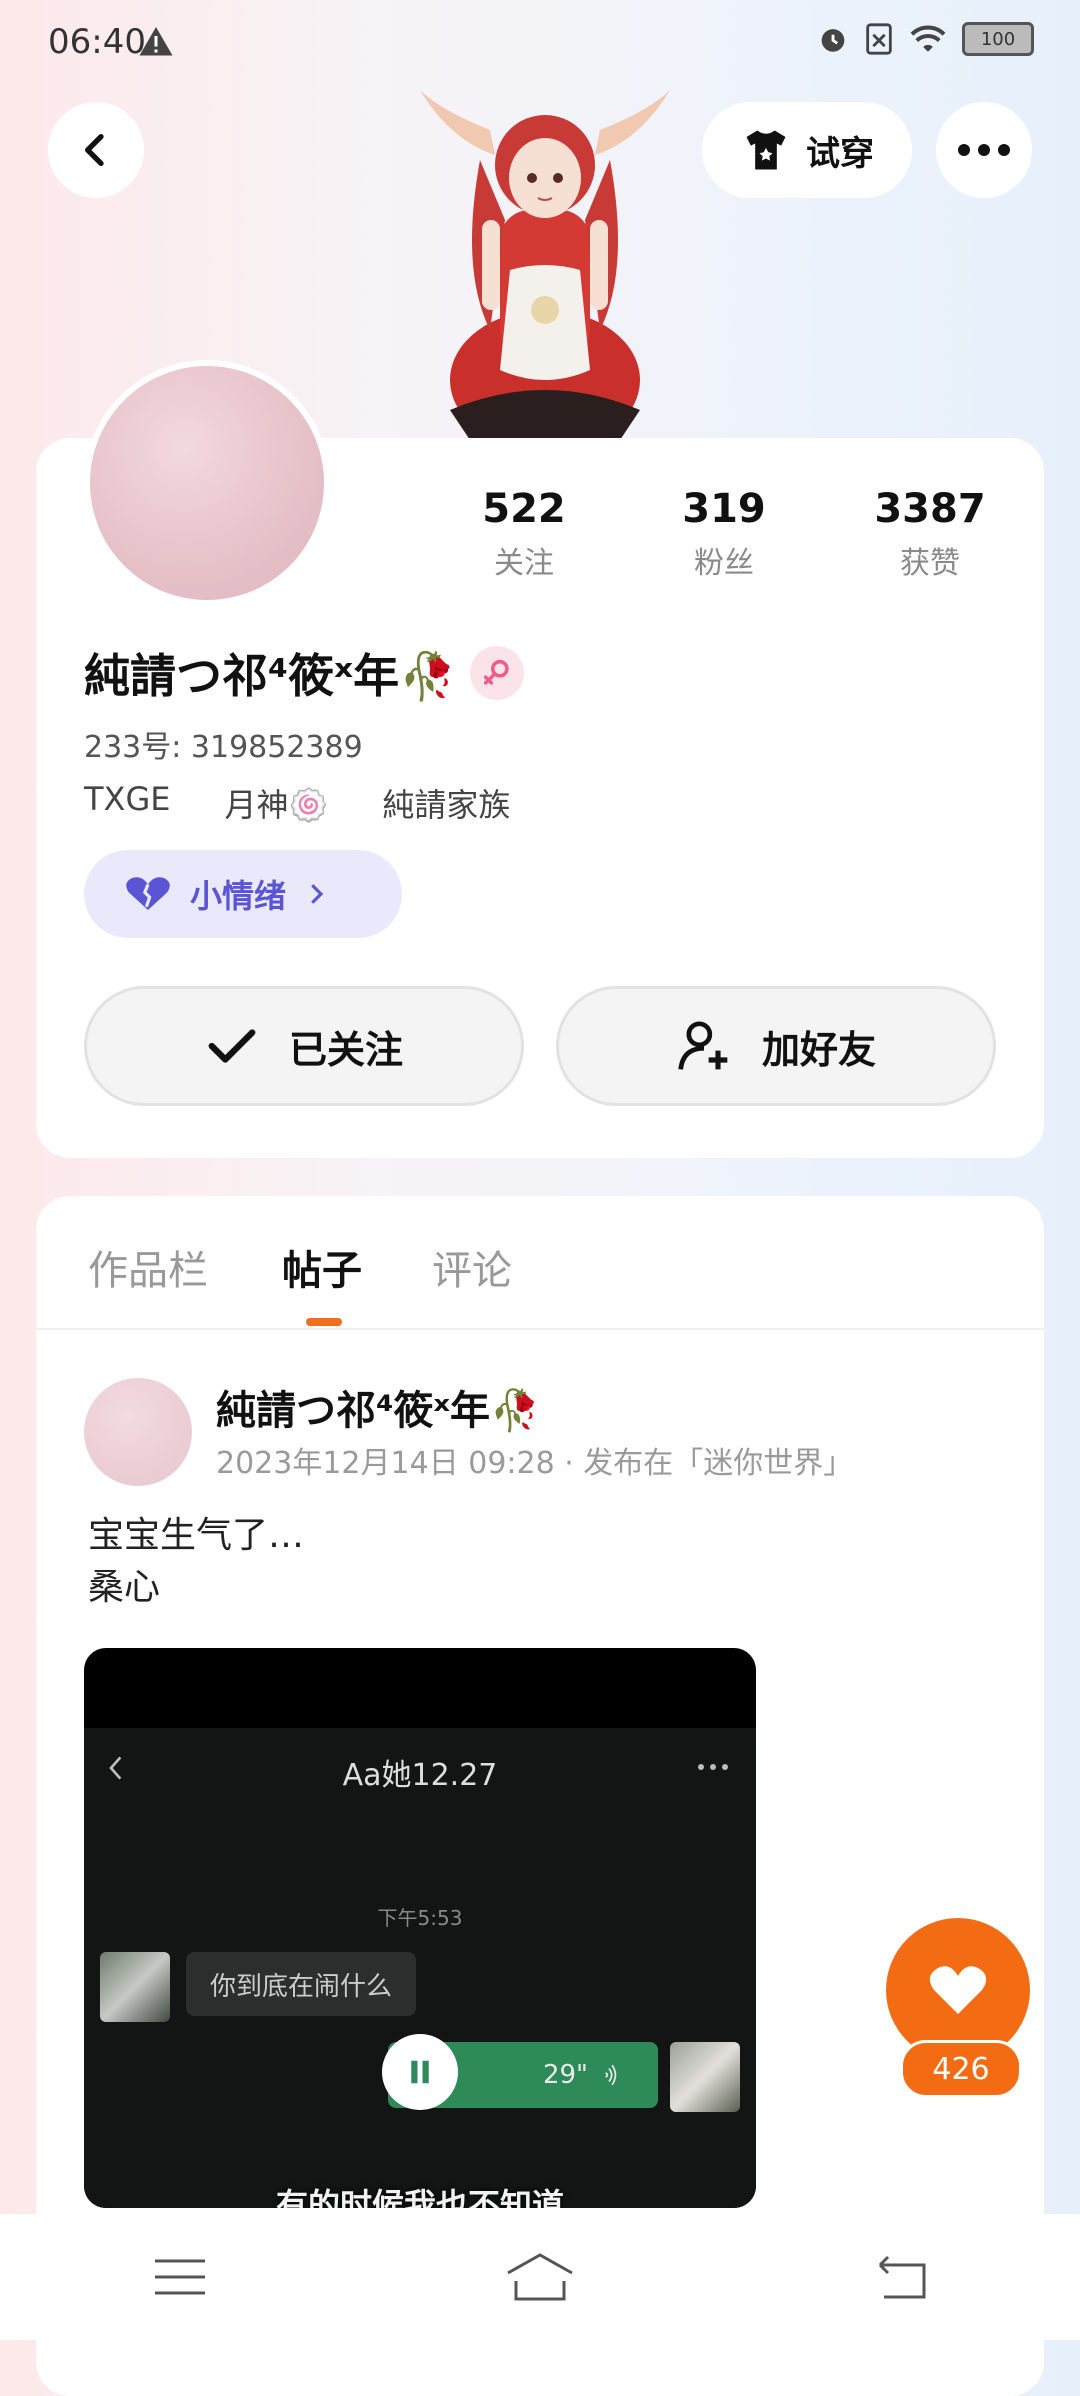 This screenshot has width=1080, height=2396. Describe the element at coordinates (497, 673) in the screenshot. I see `female-icon` at that location.